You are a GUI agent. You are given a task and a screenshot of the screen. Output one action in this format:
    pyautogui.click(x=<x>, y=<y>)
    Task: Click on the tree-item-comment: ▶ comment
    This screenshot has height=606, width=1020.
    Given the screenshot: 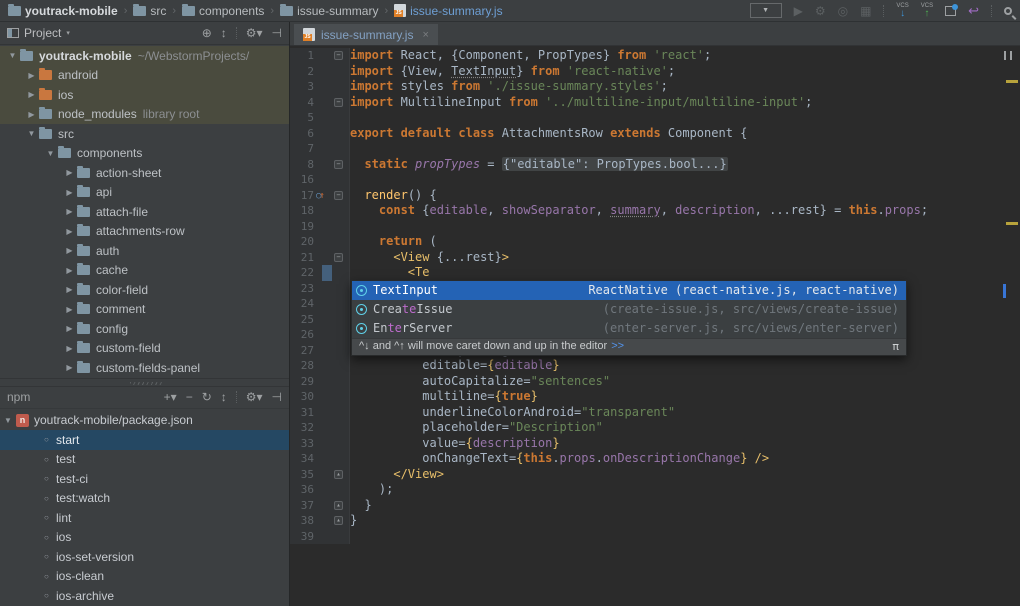 What is the action you would take?
    pyautogui.click(x=144, y=310)
    